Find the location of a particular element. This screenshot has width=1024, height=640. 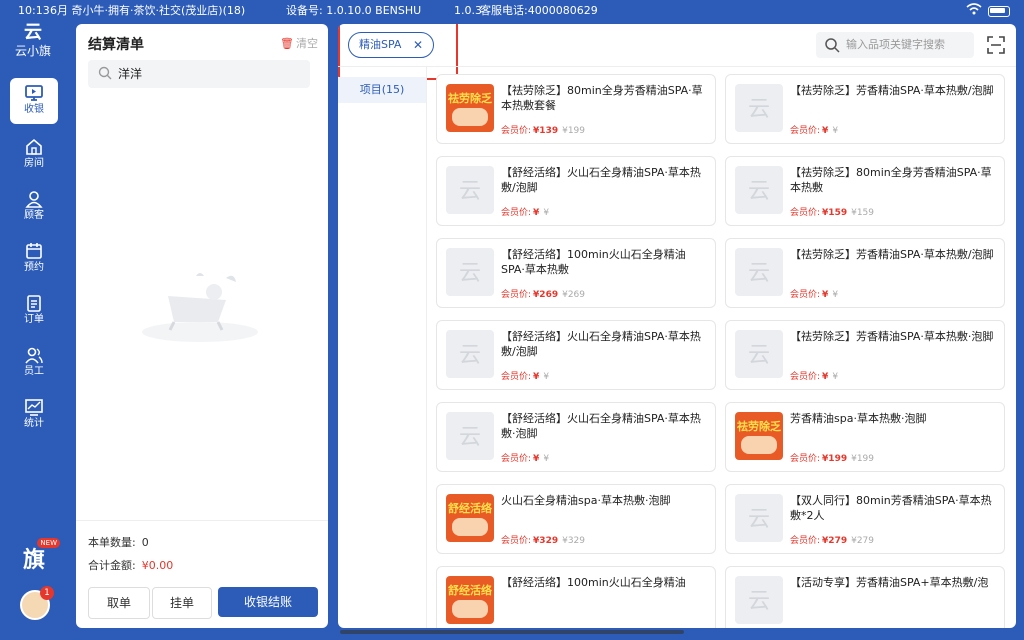

version-number: 1.0.3 is located at coordinates (468, 10).